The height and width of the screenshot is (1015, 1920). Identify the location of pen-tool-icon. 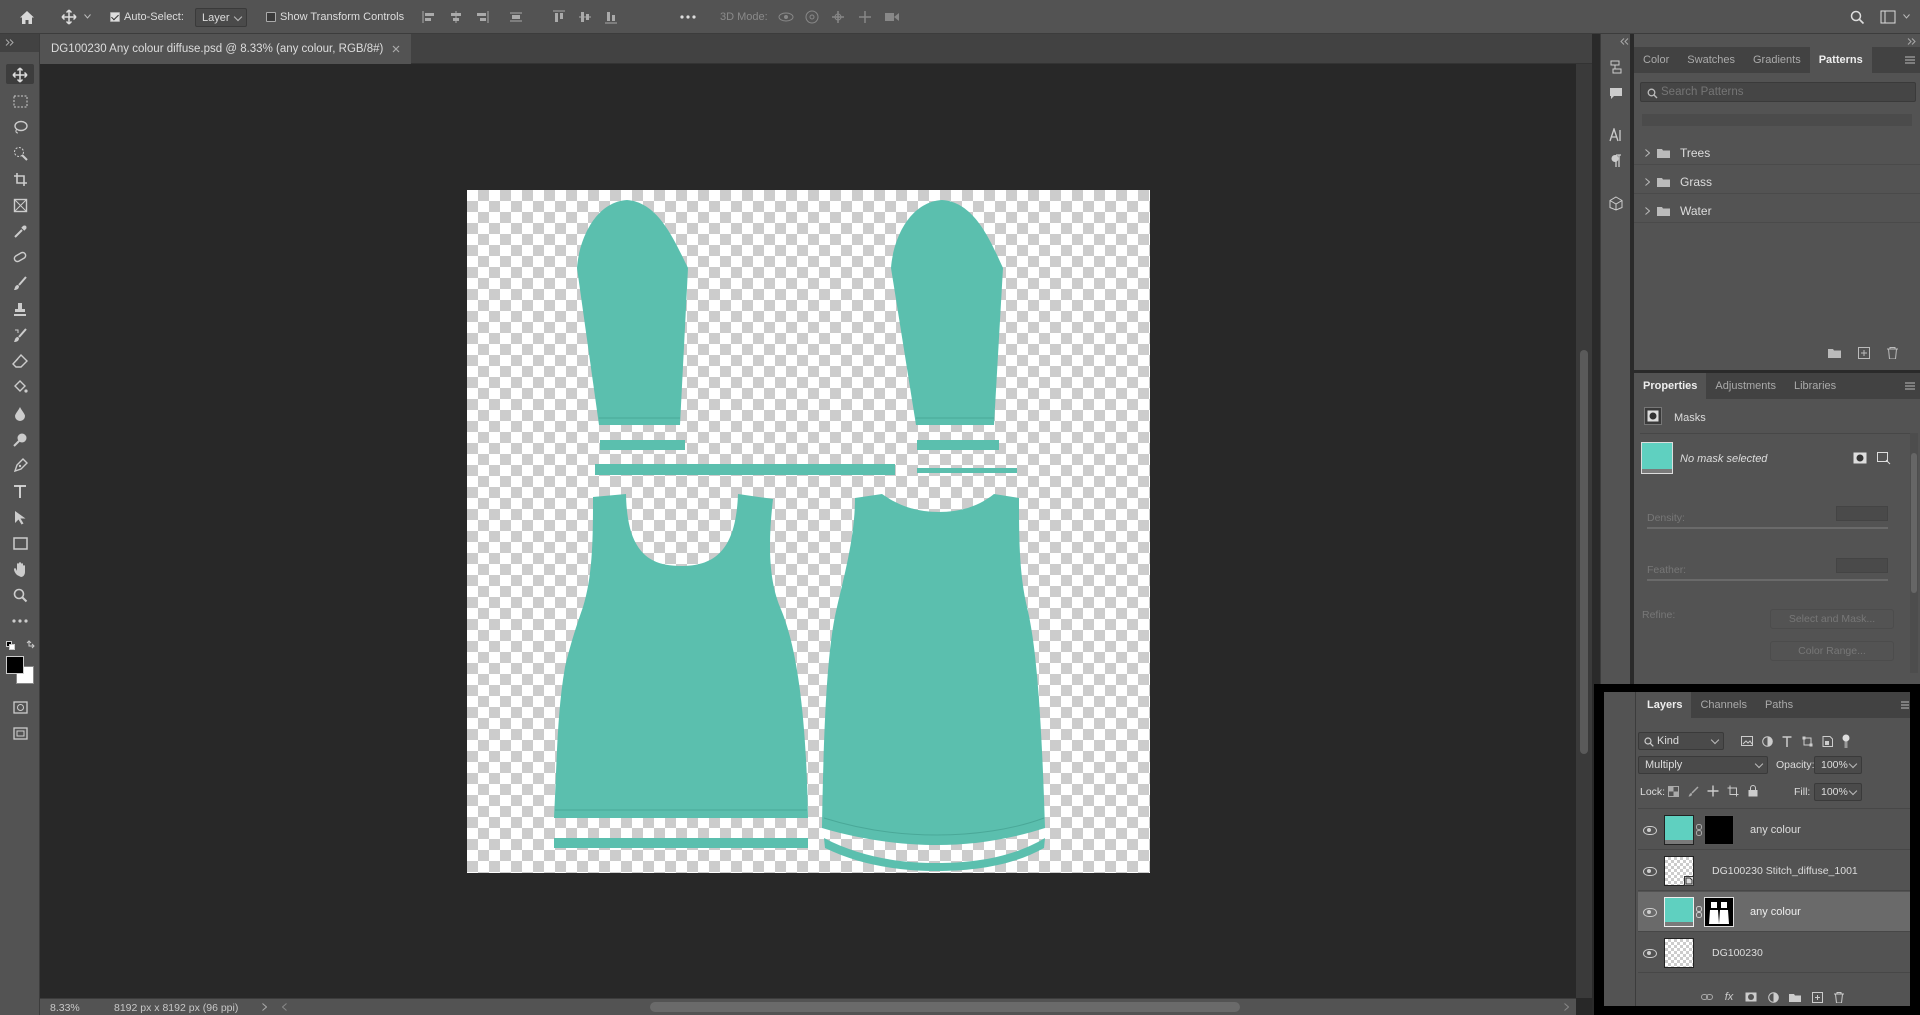
(20, 465).